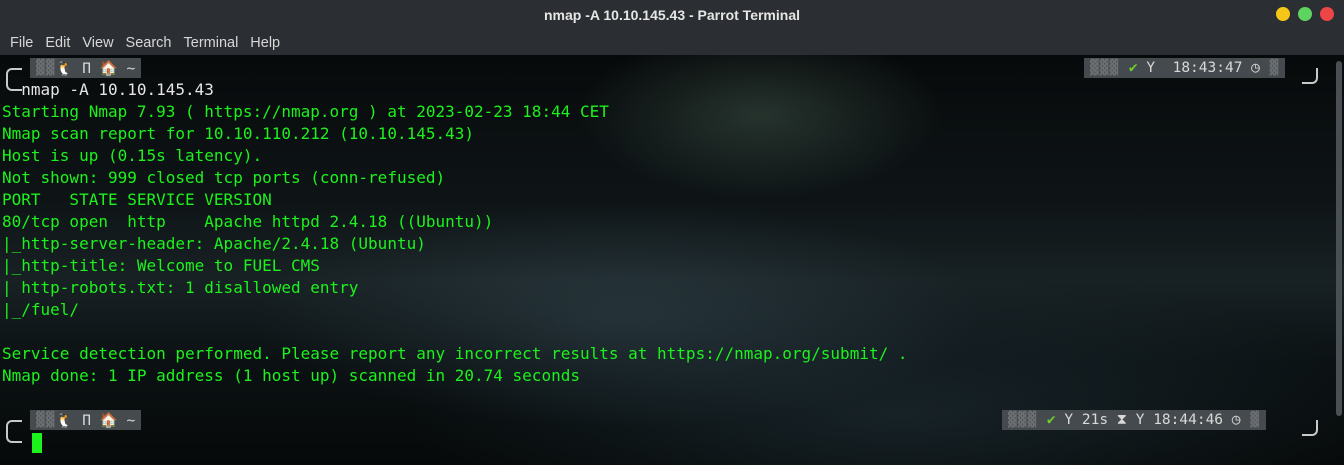 The height and width of the screenshot is (465, 1344). What do you see at coordinates (1134, 420) in the screenshot?
I see `prompt-right-segment: ▓▓▓ ✔ Y 21s ⧗ Y 18:44:46 ◷ ▓` at bounding box center [1134, 420].